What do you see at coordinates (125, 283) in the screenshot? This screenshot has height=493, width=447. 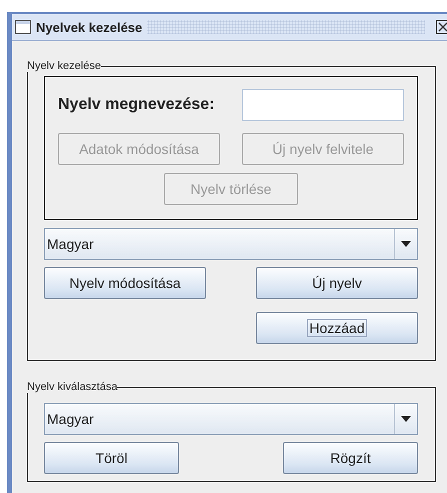 I see `button: Nyelv módosítása` at bounding box center [125, 283].